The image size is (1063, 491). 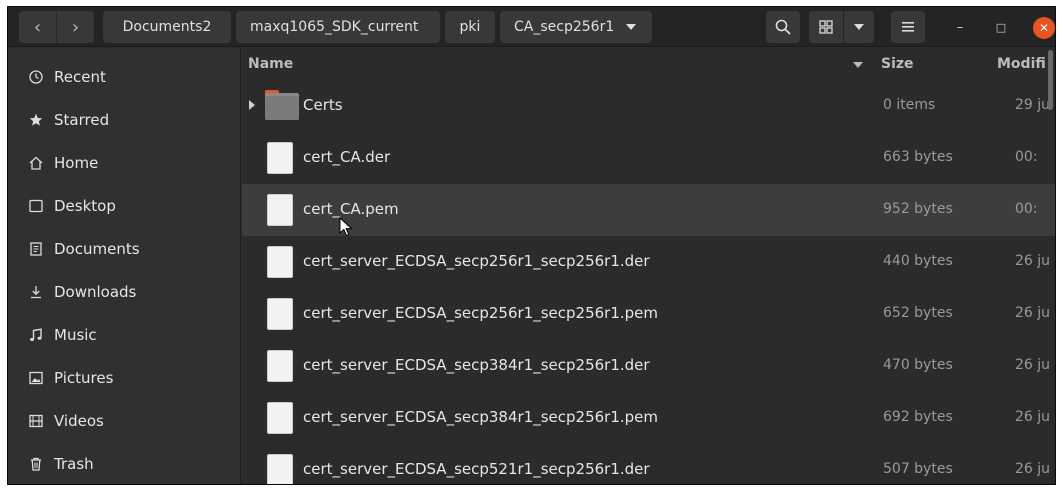 What do you see at coordinates (270, 64) in the screenshot?
I see `column-name: Name` at bounding box center [270, 64].